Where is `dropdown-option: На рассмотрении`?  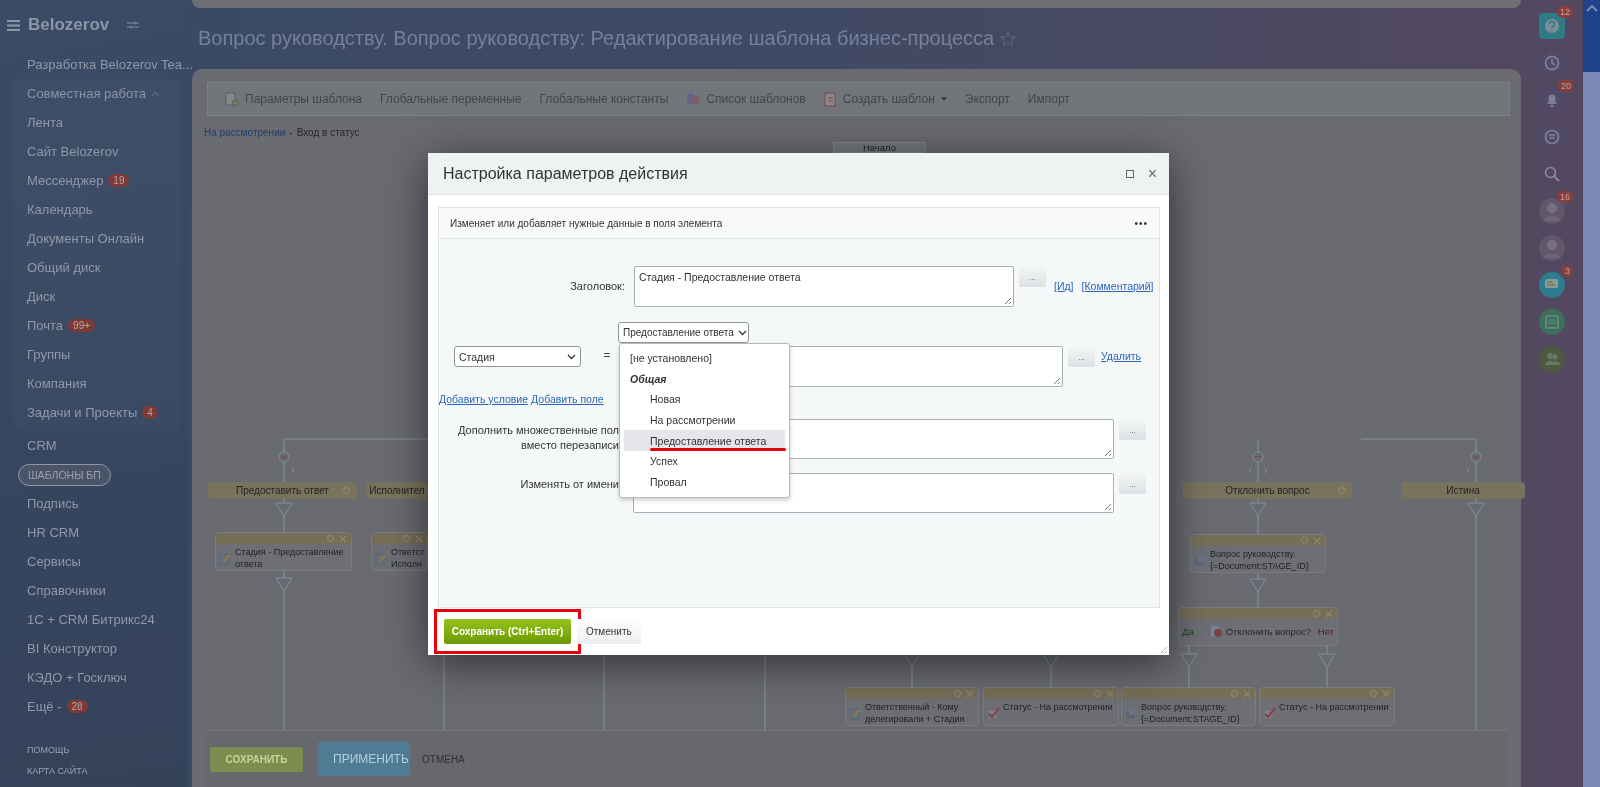
dropdown-option: На рассмотрении is located at coordinates (704, 420).